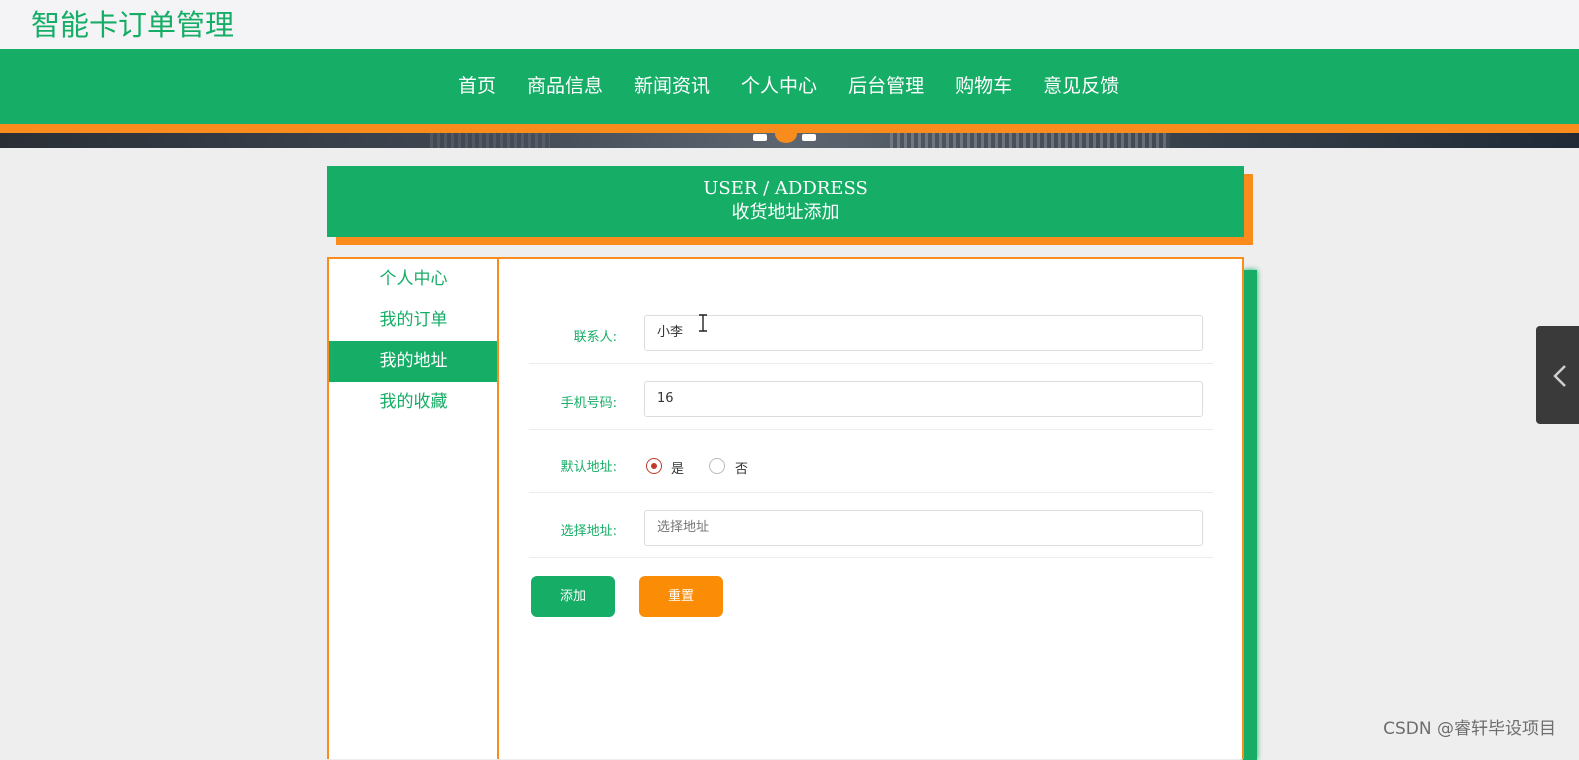 The width and height of the screenshot is (1579, 760). What do you see at coordinates (413, 361) in the screenshot?
I see `sidebar-item-my-address: 我的地址` at bounding box center [413, 361].